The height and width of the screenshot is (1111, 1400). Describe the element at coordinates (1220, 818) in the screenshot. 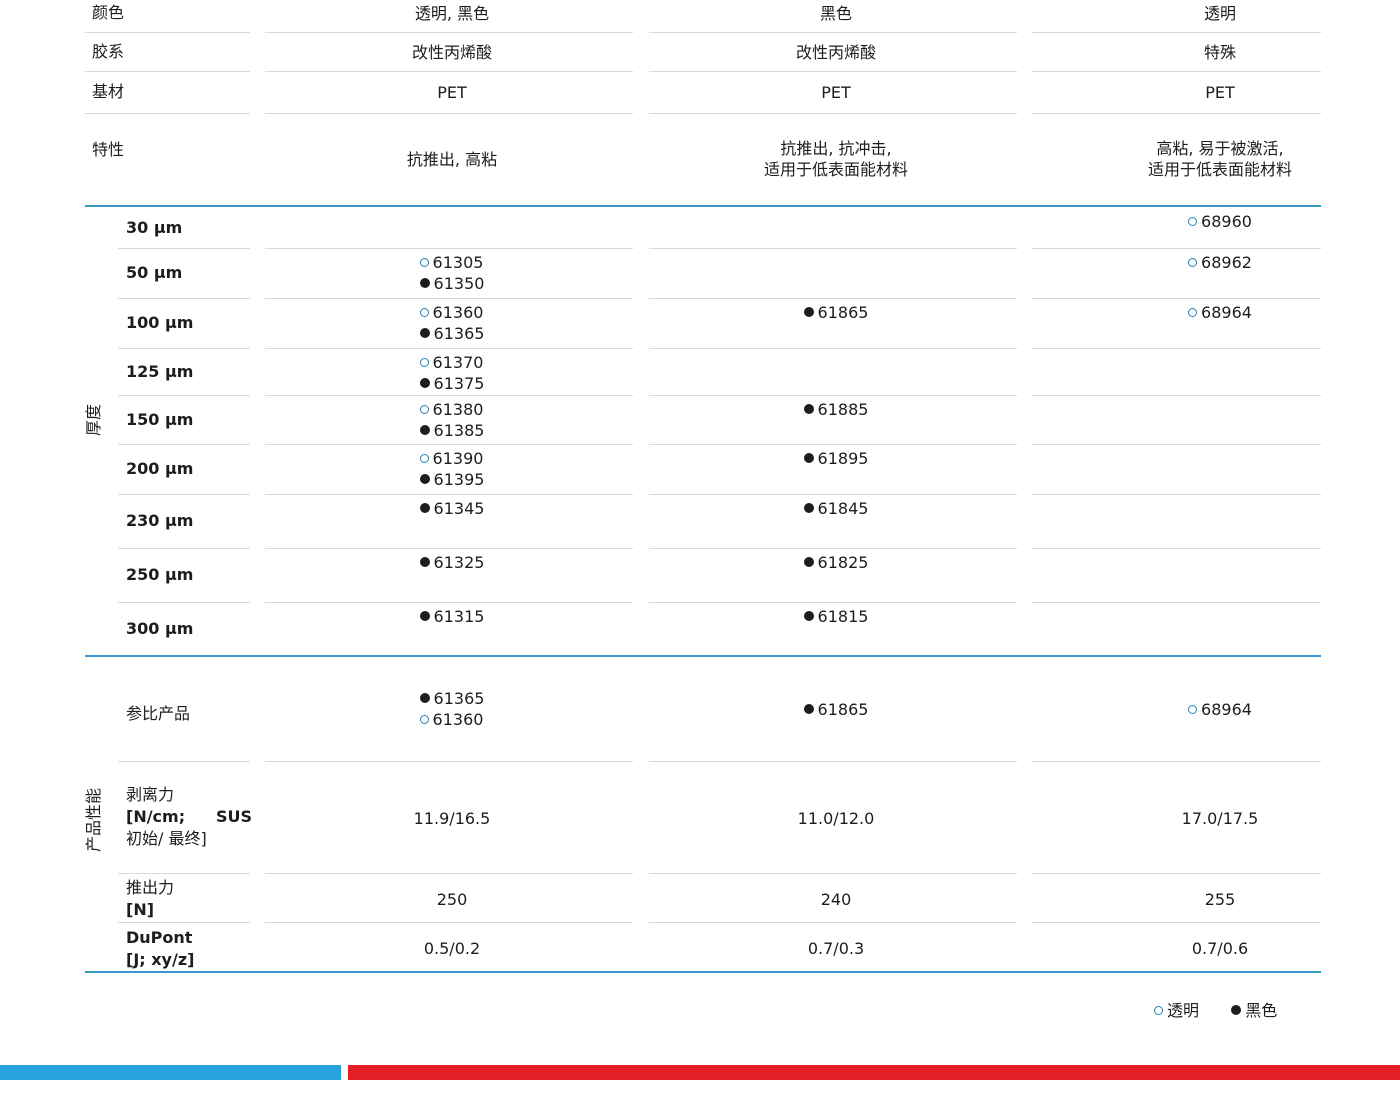

I see `peel-value: 17.0/17.5` at that location.